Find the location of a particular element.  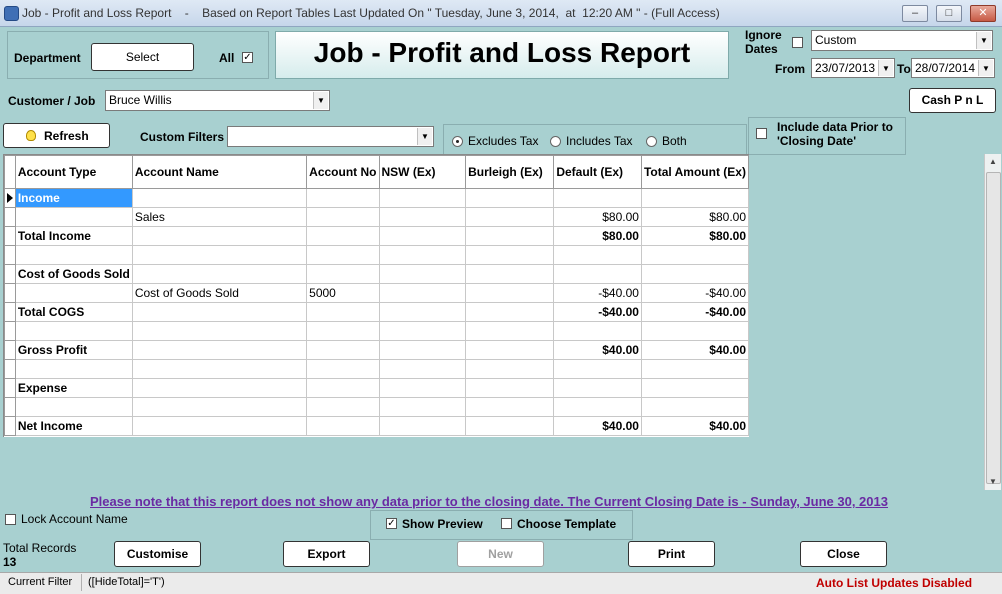

table-cell: Cost of Goods Sold is located at coordinates (73, 274).